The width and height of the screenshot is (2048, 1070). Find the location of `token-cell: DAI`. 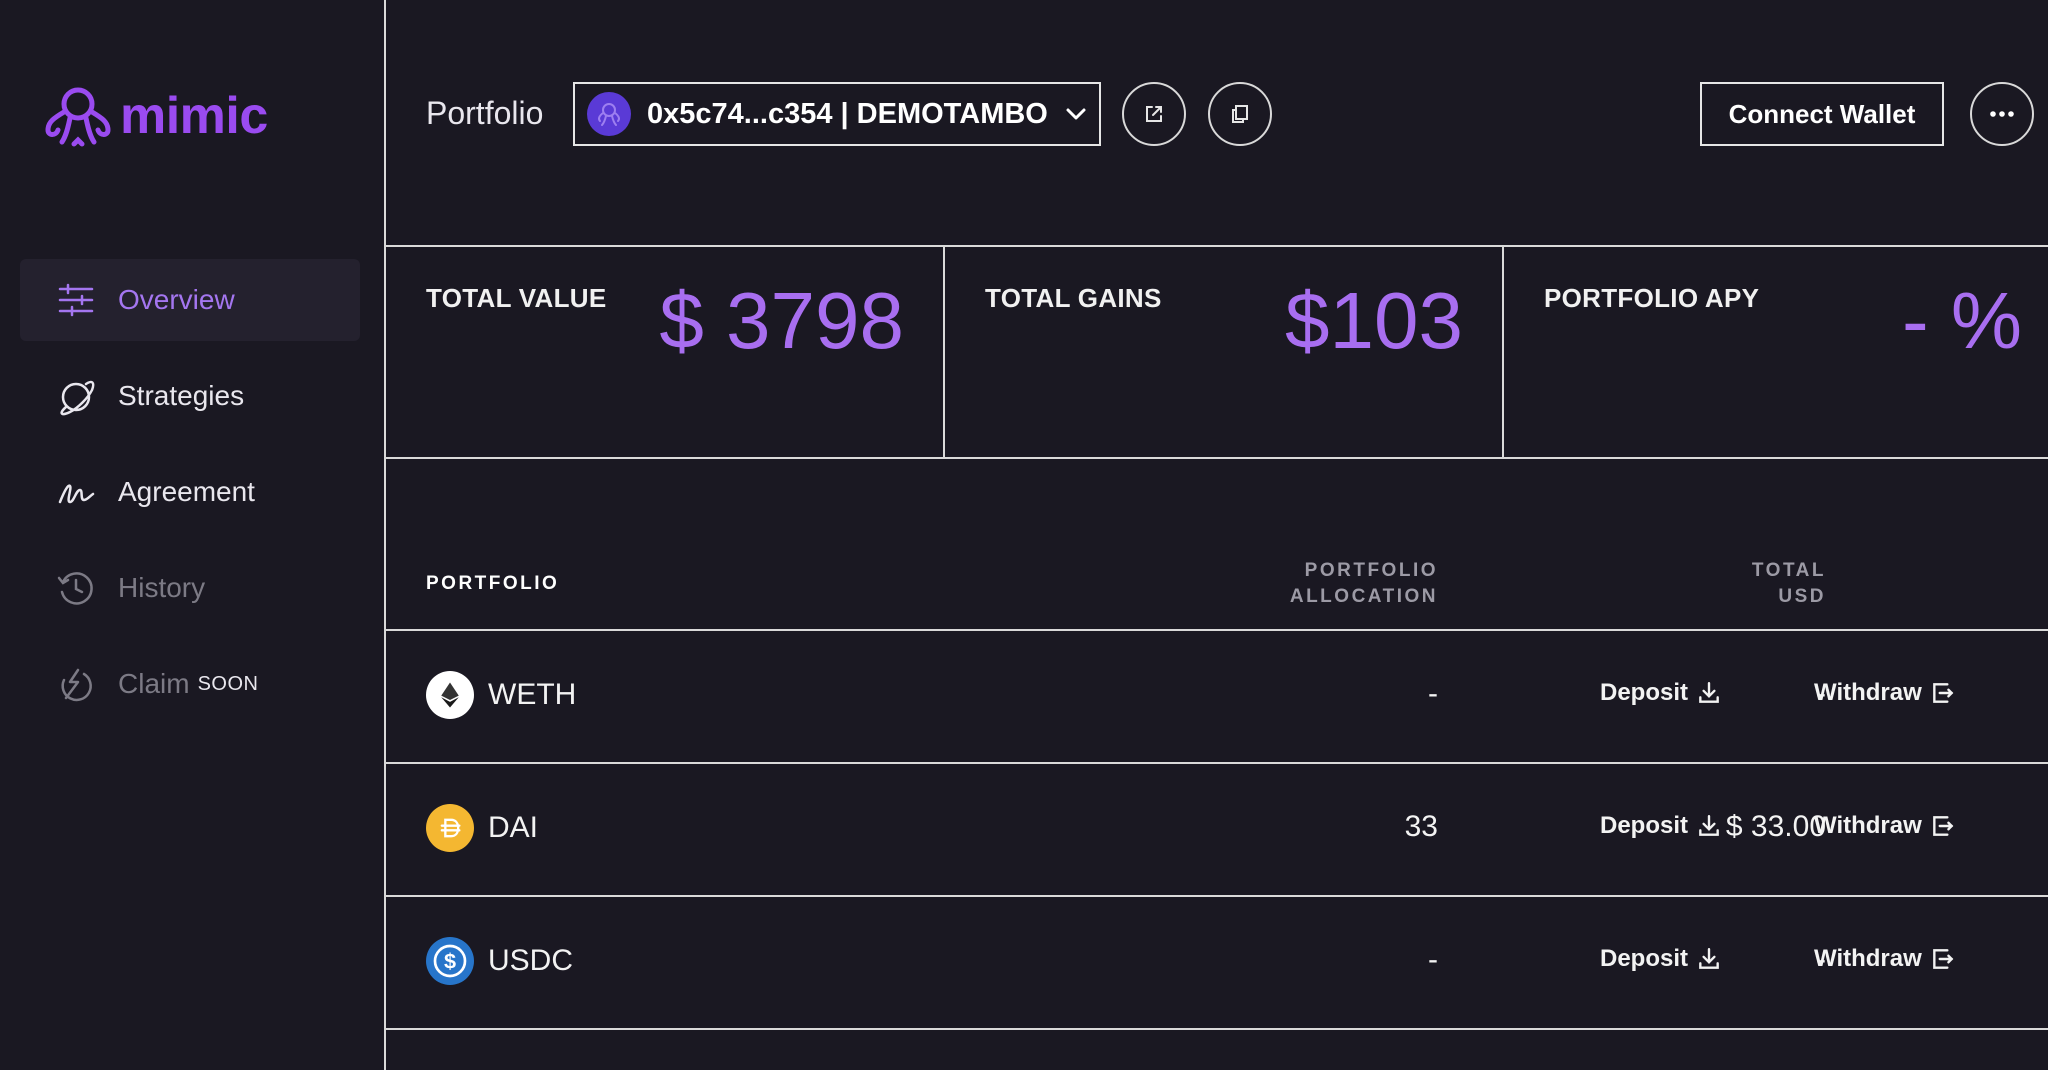

token-cell: DAI is located at coordinates (482, 828).